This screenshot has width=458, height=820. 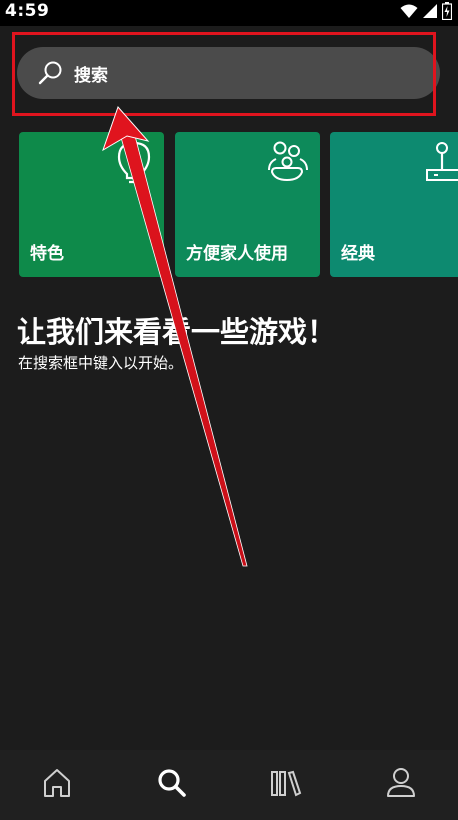 I want to click on status-bar: 4:59, so click(x=229, y=13).